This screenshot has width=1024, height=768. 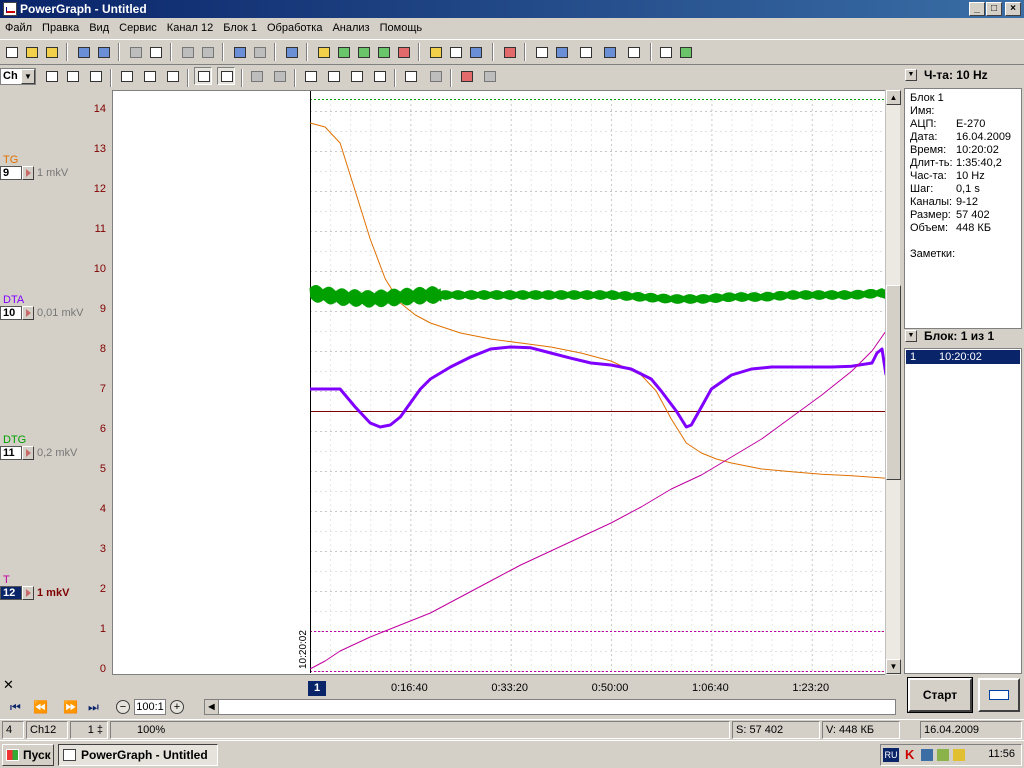 I want to click on function-icon, so click(x=509, y=52).